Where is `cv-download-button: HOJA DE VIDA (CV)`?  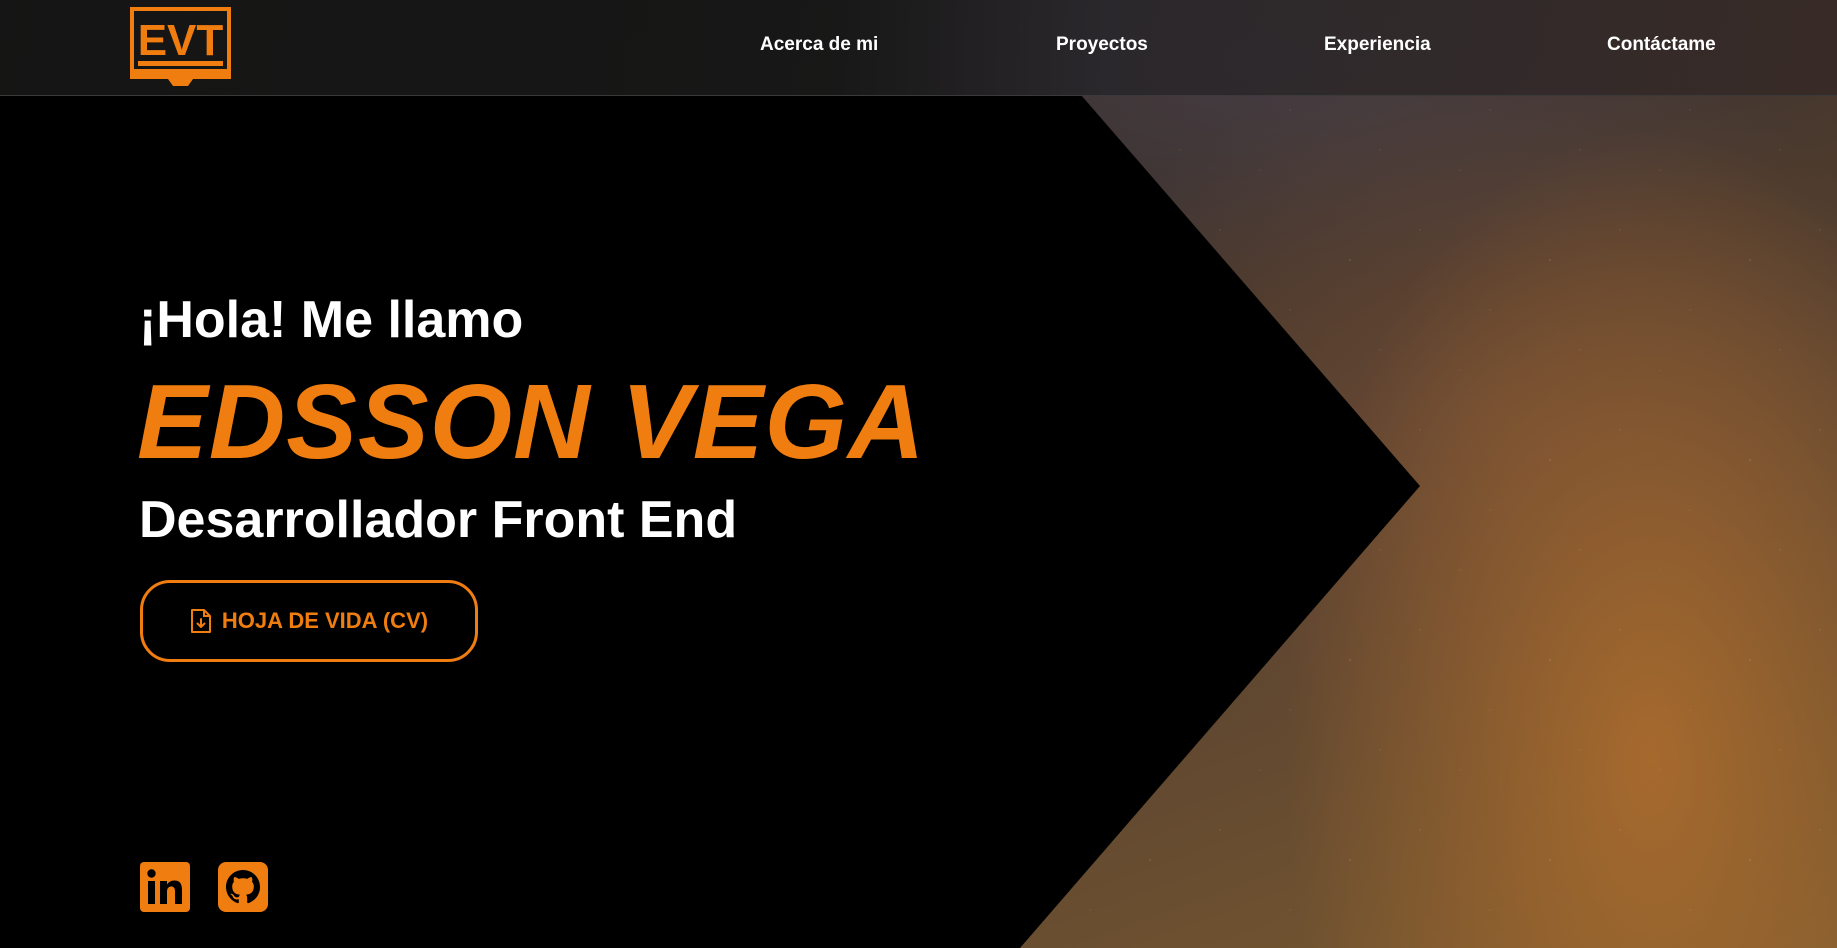 cv-download-button: HOJA DE VIDA (CV) is located at coordinates (309, 621).